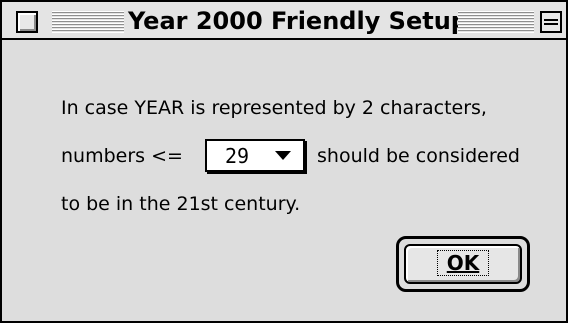  I want to click on title-bar-stripes-left, so click(88, 22).